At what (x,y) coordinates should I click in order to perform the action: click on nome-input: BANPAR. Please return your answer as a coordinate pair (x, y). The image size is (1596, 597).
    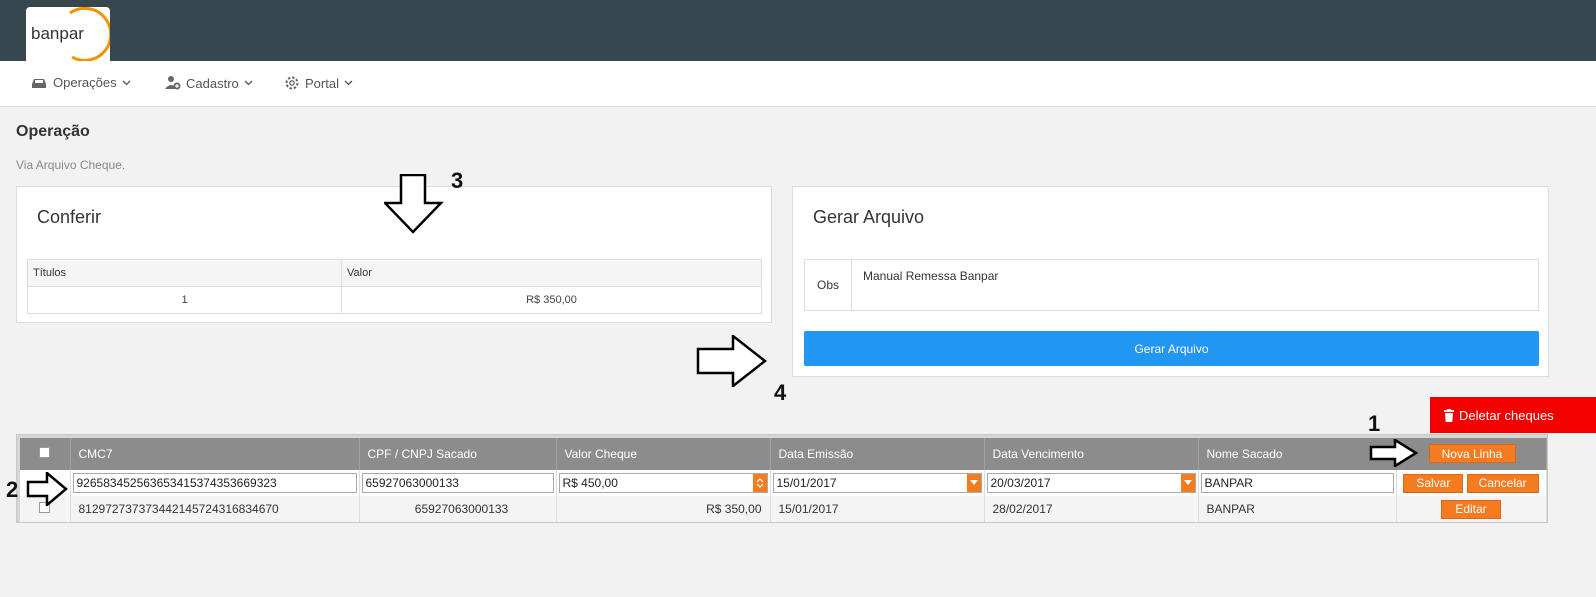
    Looking at the image, I should click on (1297, 483).